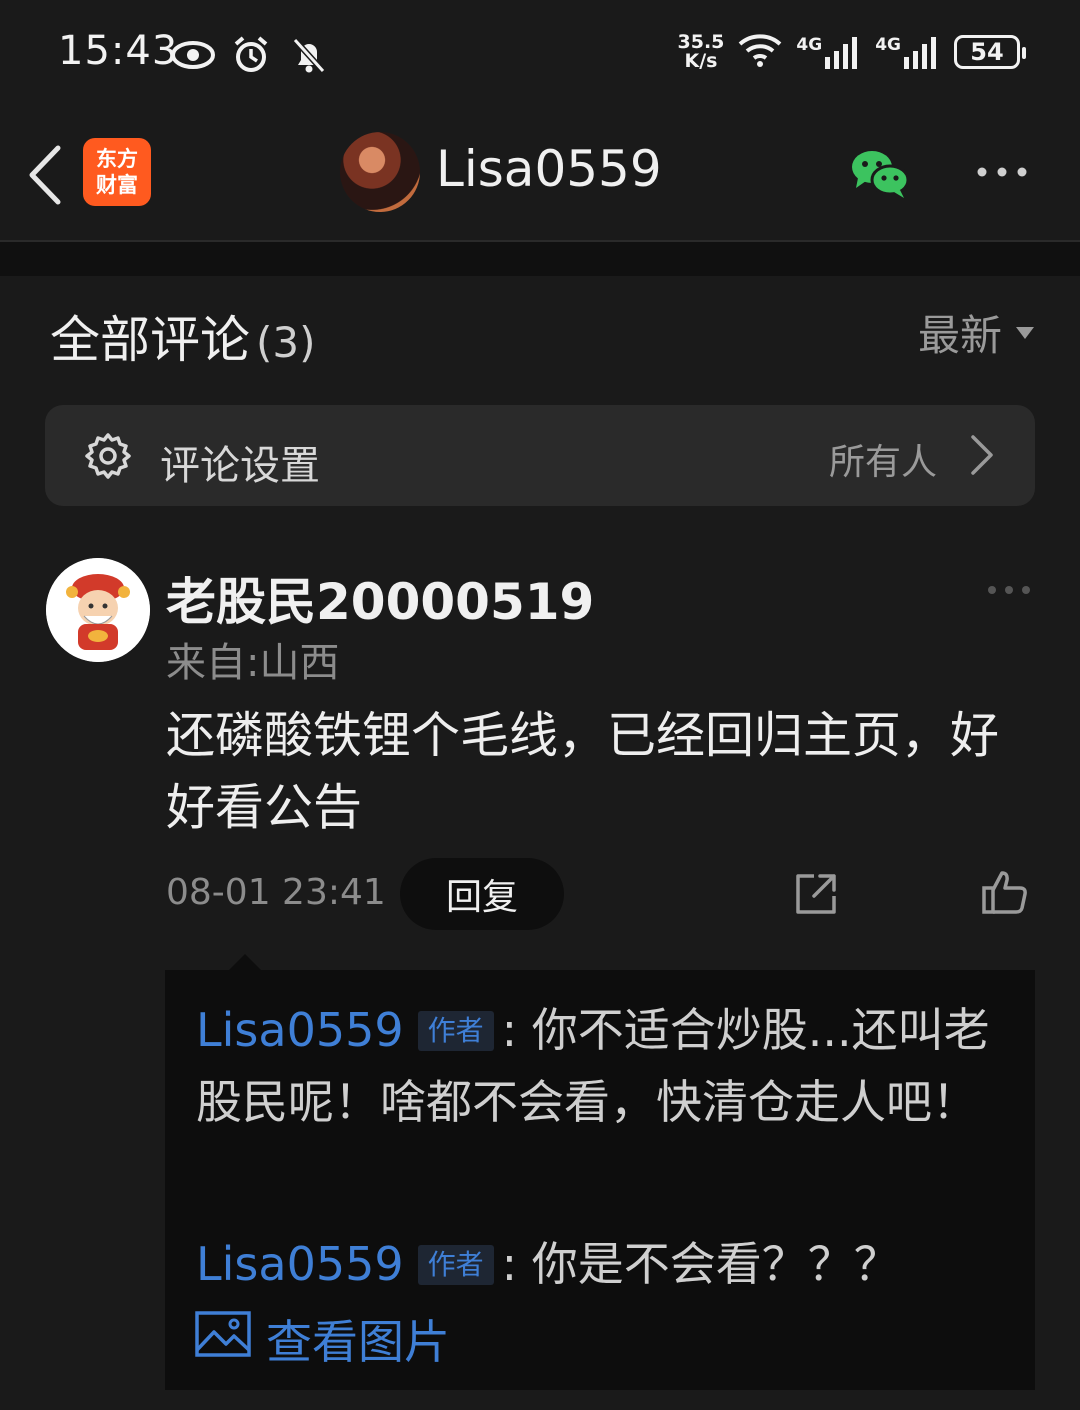 Image resolution: width=1080 pixels, height=1410 pixels. I want to click on more-options-icon, so click(1002, 172).